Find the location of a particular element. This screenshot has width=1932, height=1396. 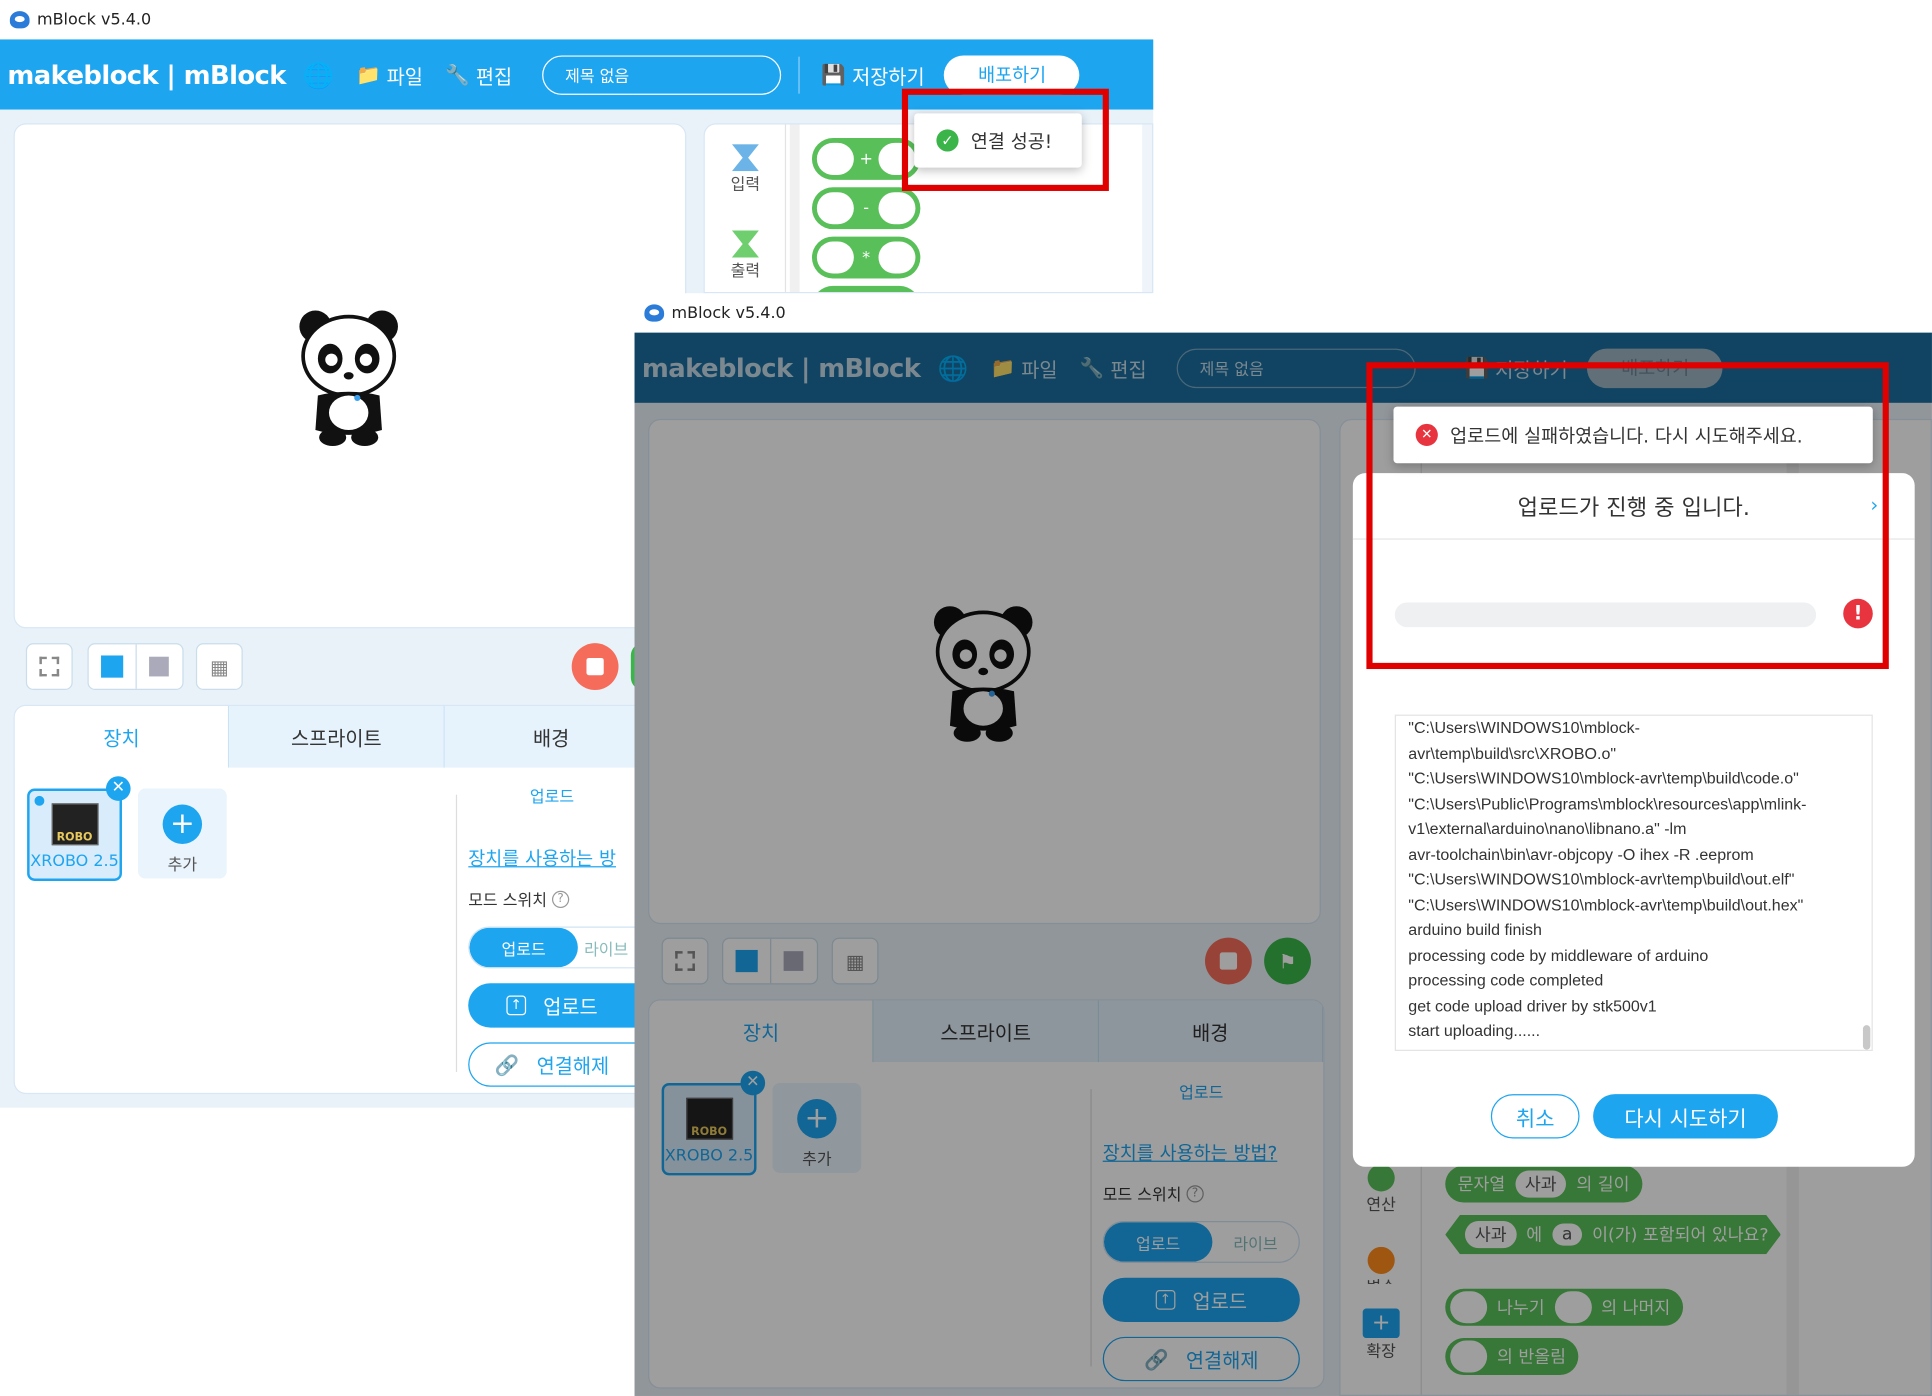

menu-divider is located at coordinates (798, 75).